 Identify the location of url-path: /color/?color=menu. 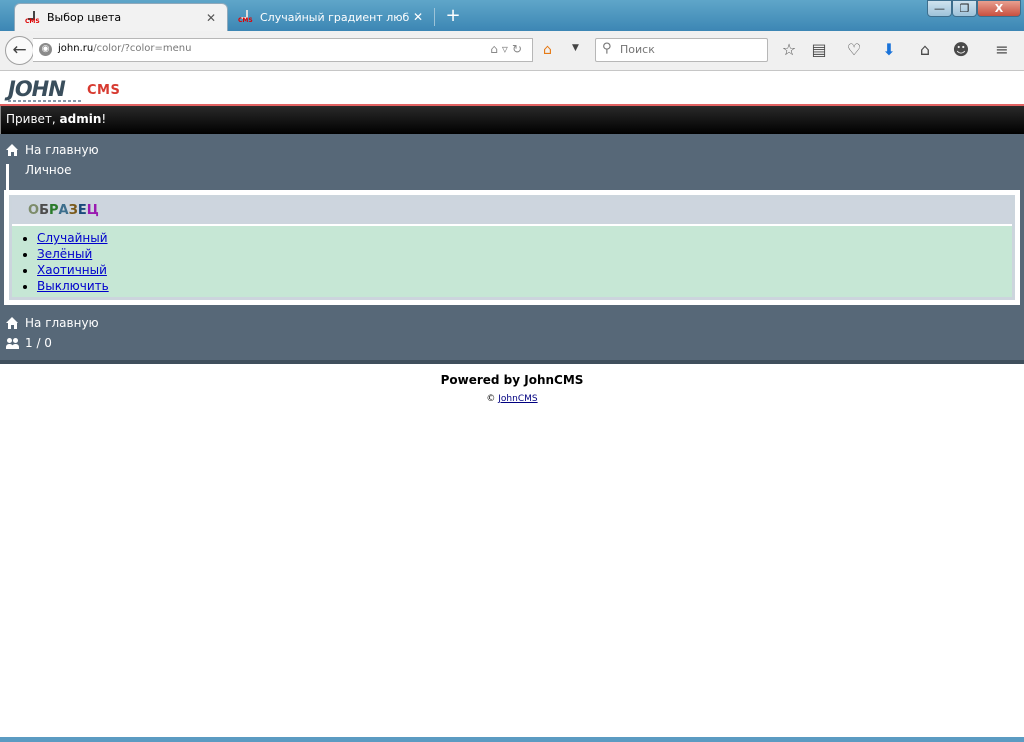
(142, 48).